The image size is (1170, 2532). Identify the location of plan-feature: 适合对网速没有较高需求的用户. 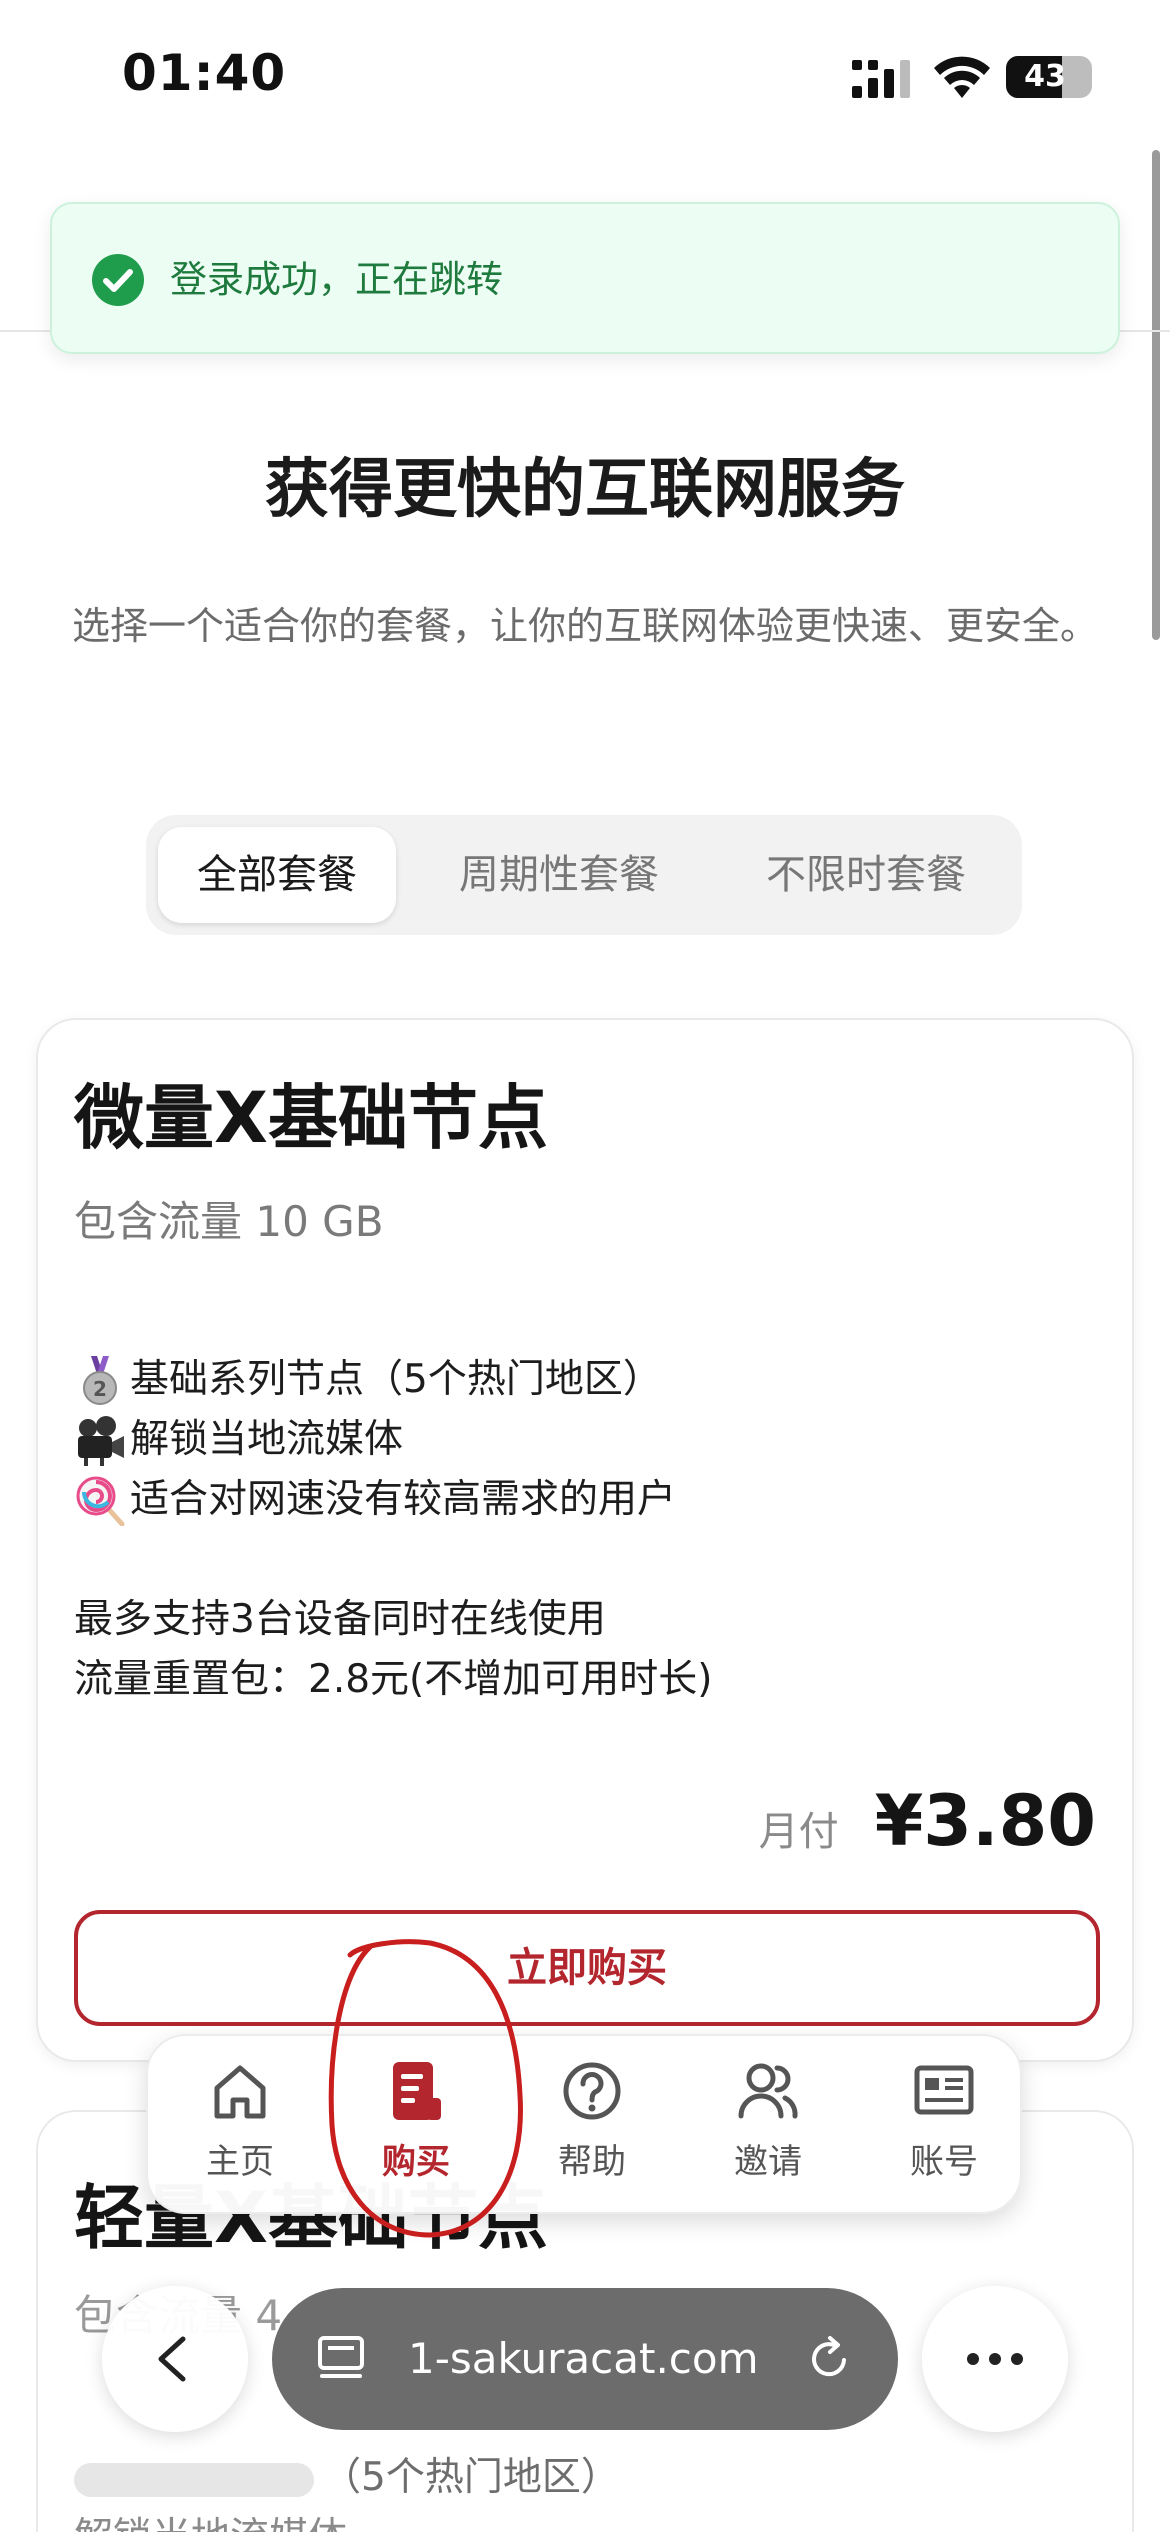
(375, 1500).